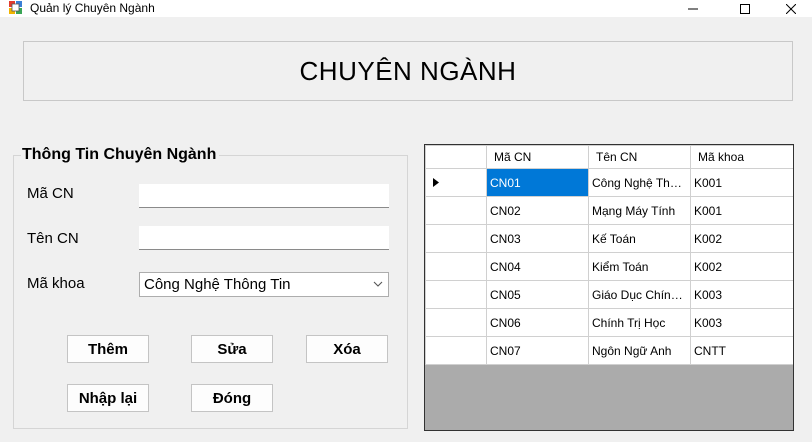 This screenshot has width=812, height=442. I want to click on chevron-down-icon, so click(378, 284).